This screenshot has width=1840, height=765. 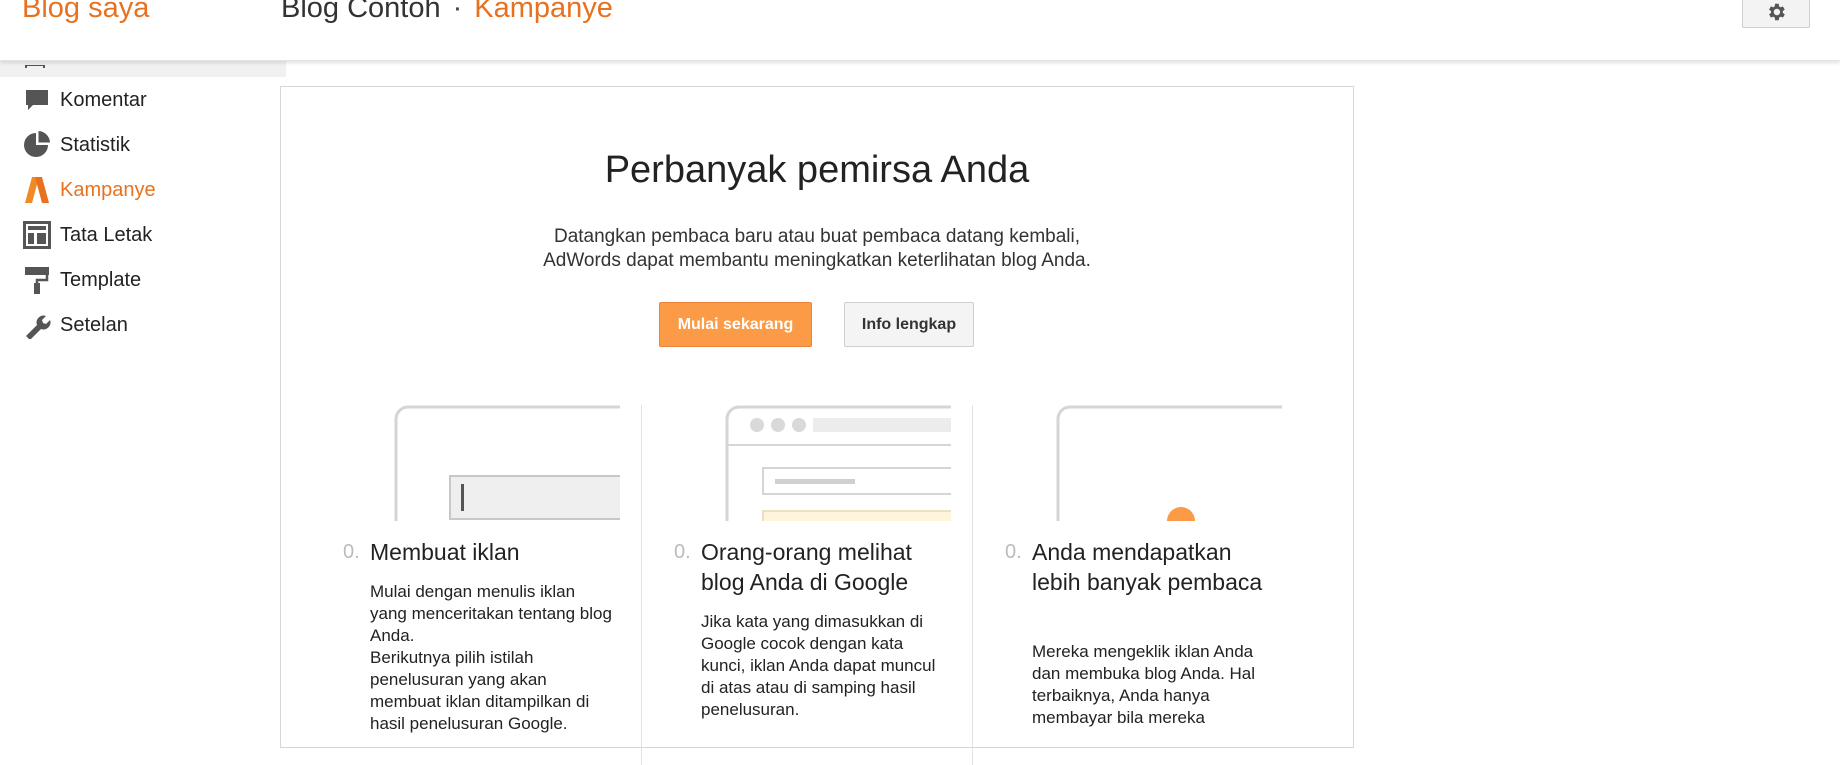 What do you see at coordinates (447, 12) in the screenshot?
I see `breadcrumb: Blog Contoh · Kampanye` at bounding box center [447, 12].